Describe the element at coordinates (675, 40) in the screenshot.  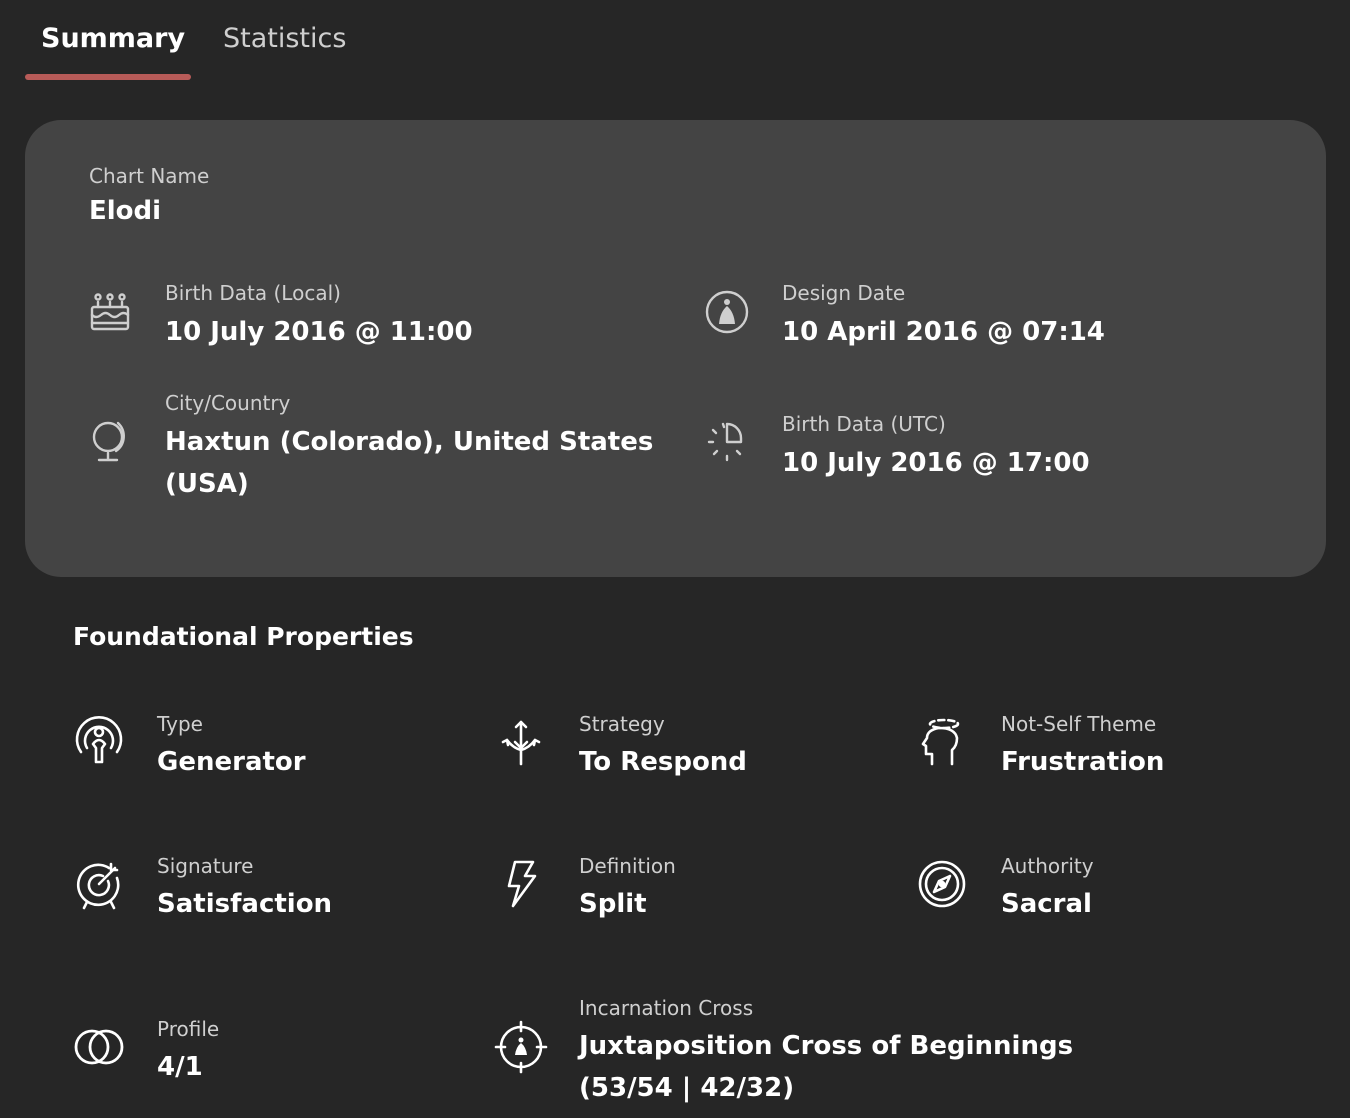
I see `tab-bar: Summary Statistics` at that location.